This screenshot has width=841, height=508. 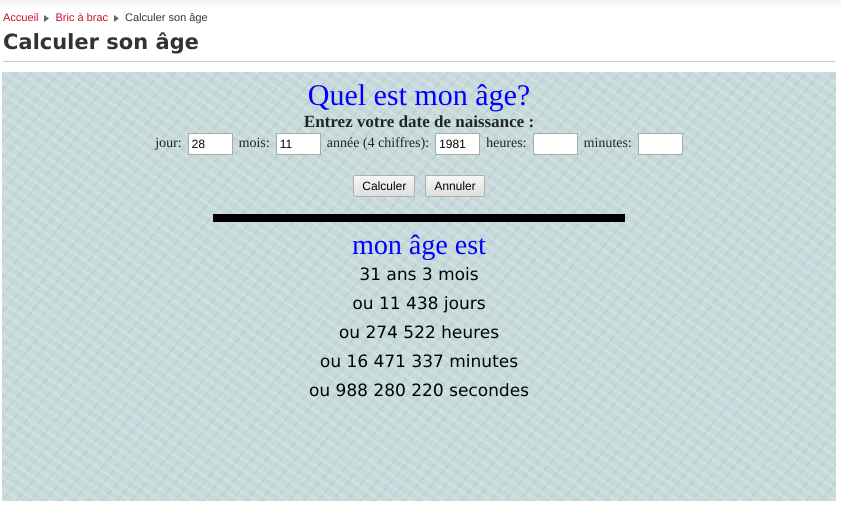 I want to click on result-line: ou 988 280 220 secondes, so click(x=419, y=390).